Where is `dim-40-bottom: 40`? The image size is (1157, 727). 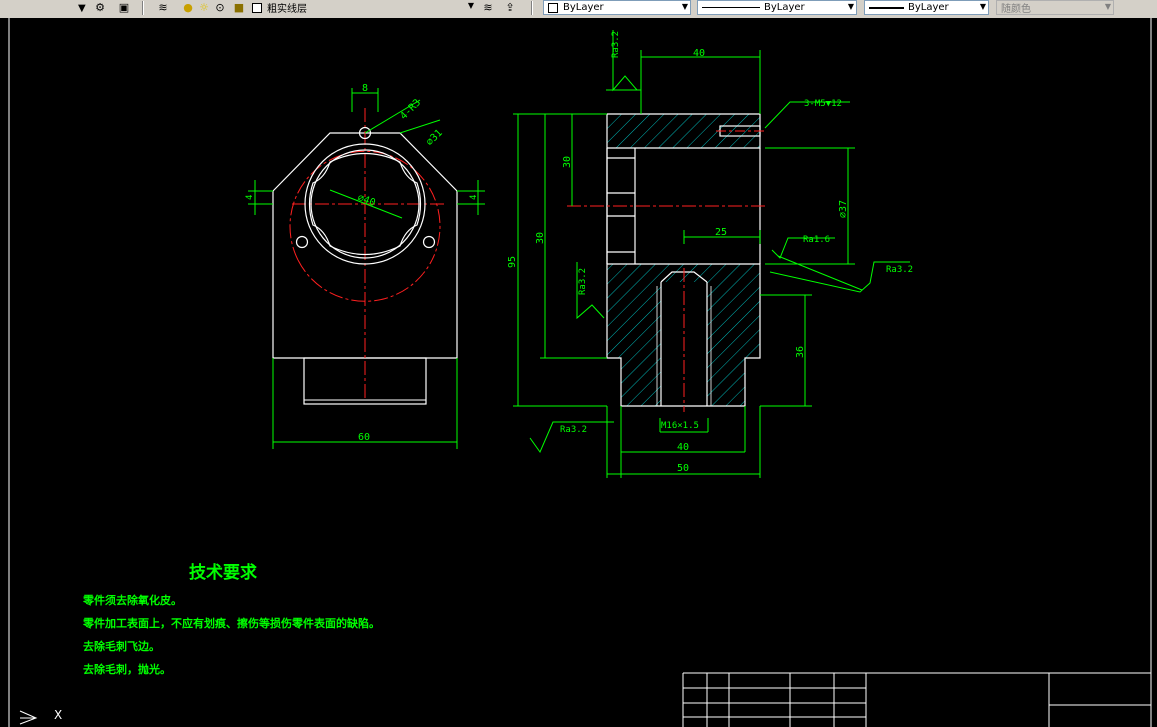 dim-40-bottom: 40 is located at coordinates (683, 447).